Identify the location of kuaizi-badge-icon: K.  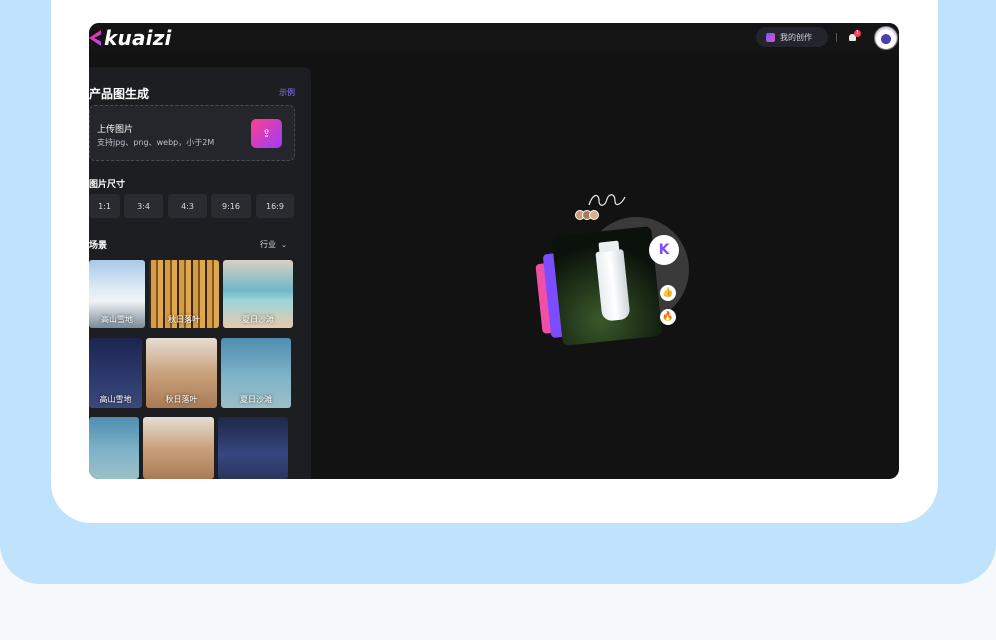
(664, 250).